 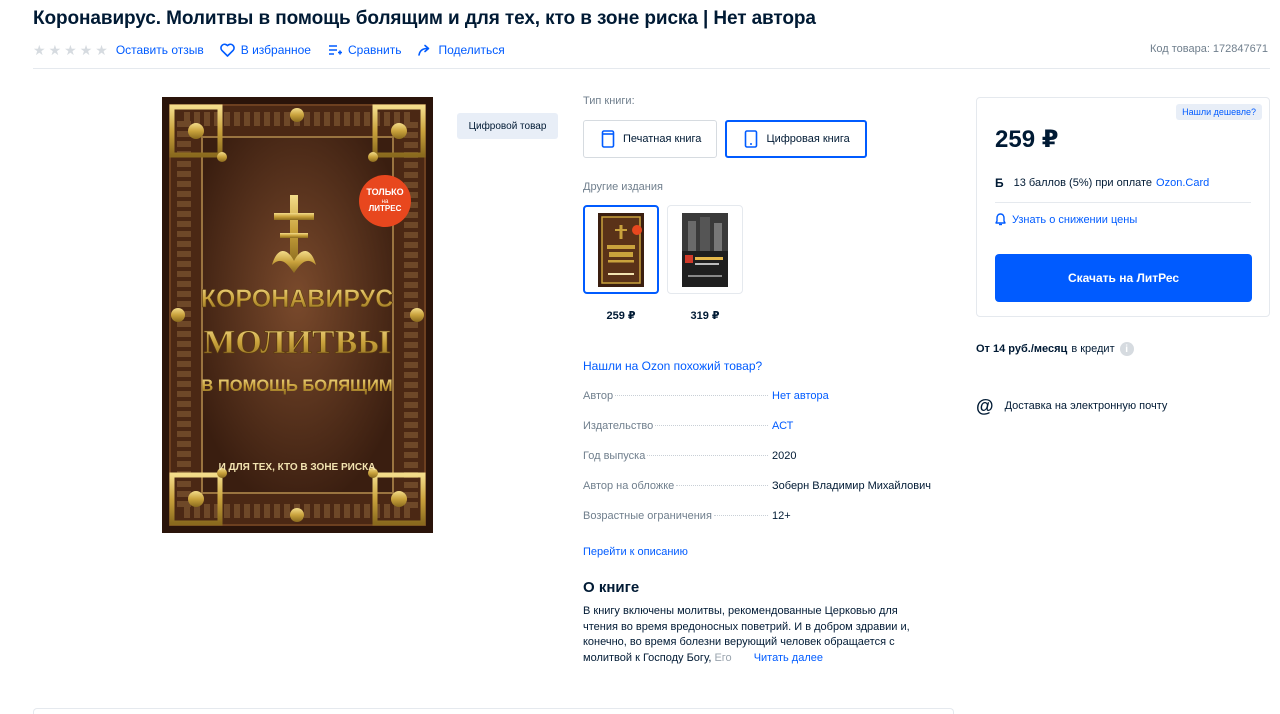 What do you see at coordinates (629, 486) in the screenshot?
I see `spec-name: Автор на обложке` at bounding box center [629, 486].